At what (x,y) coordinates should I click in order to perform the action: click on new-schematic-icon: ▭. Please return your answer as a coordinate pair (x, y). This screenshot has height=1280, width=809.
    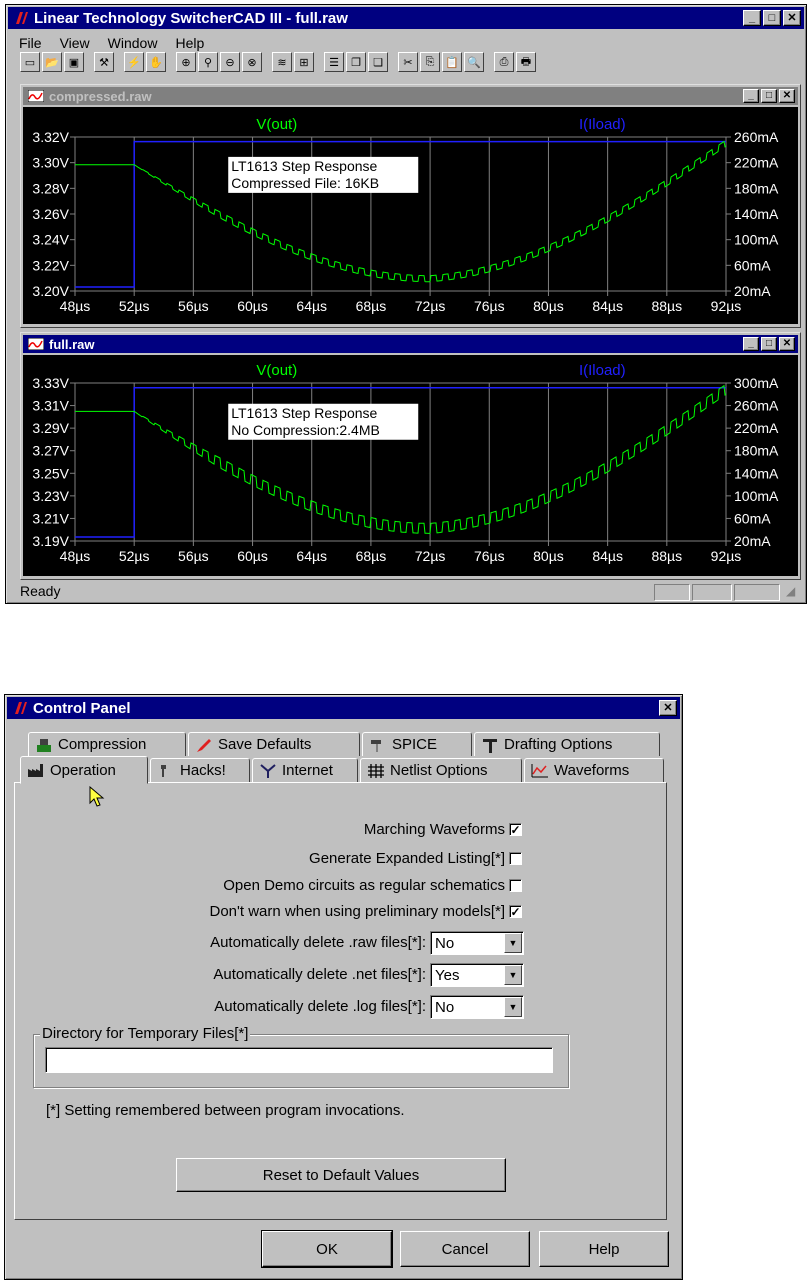
    Looking at the image, I should click on (30, 62).